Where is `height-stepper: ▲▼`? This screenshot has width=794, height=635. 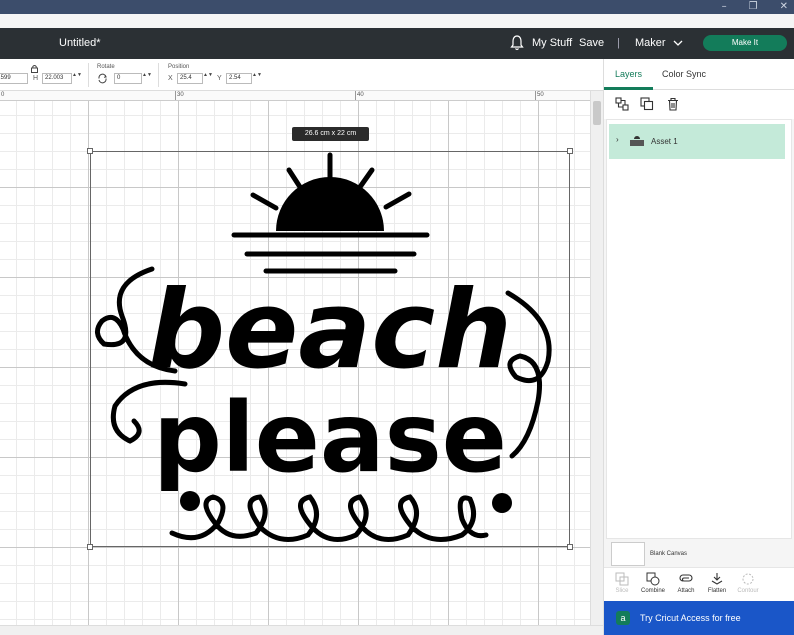 height-stepper: ▲▼ is located at coordinates (77, 78).